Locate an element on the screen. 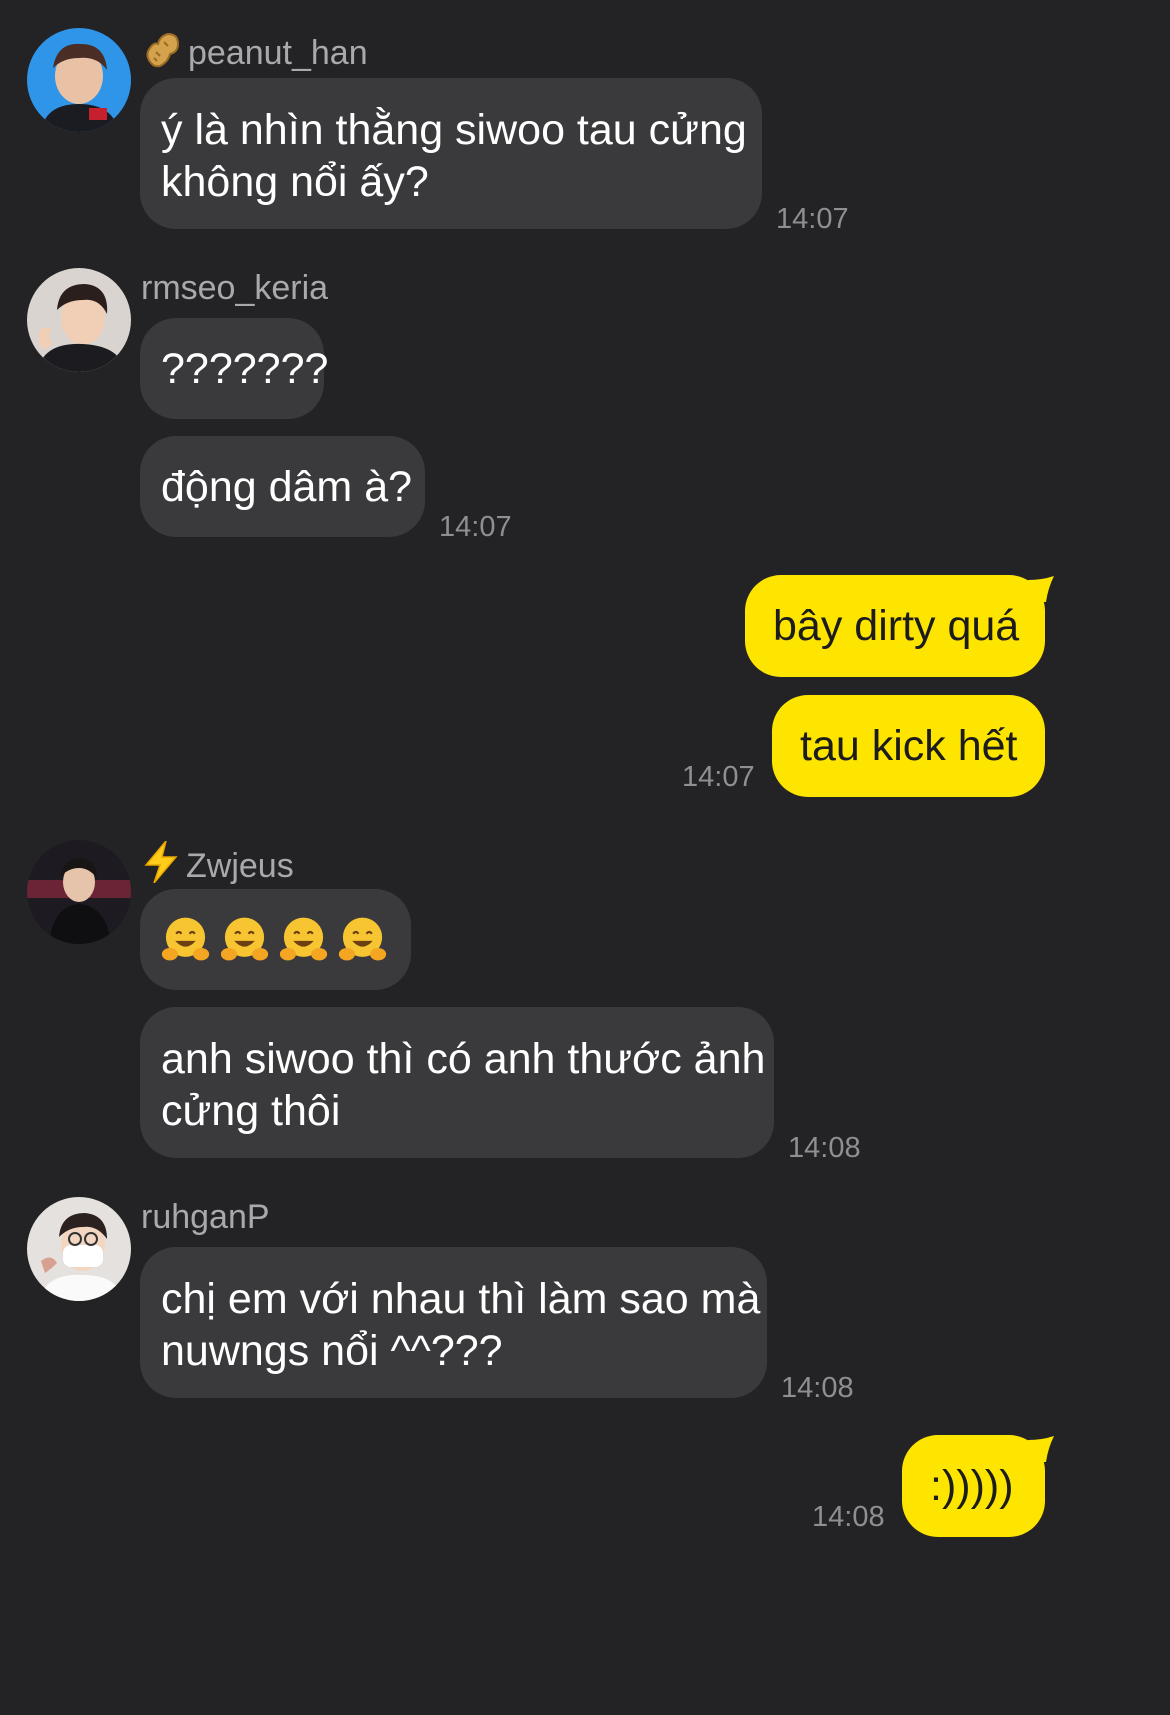  message-bubble: anh siwoo thì có anh thước ảnh cửng thôi is located at coordinates (457, 1082).